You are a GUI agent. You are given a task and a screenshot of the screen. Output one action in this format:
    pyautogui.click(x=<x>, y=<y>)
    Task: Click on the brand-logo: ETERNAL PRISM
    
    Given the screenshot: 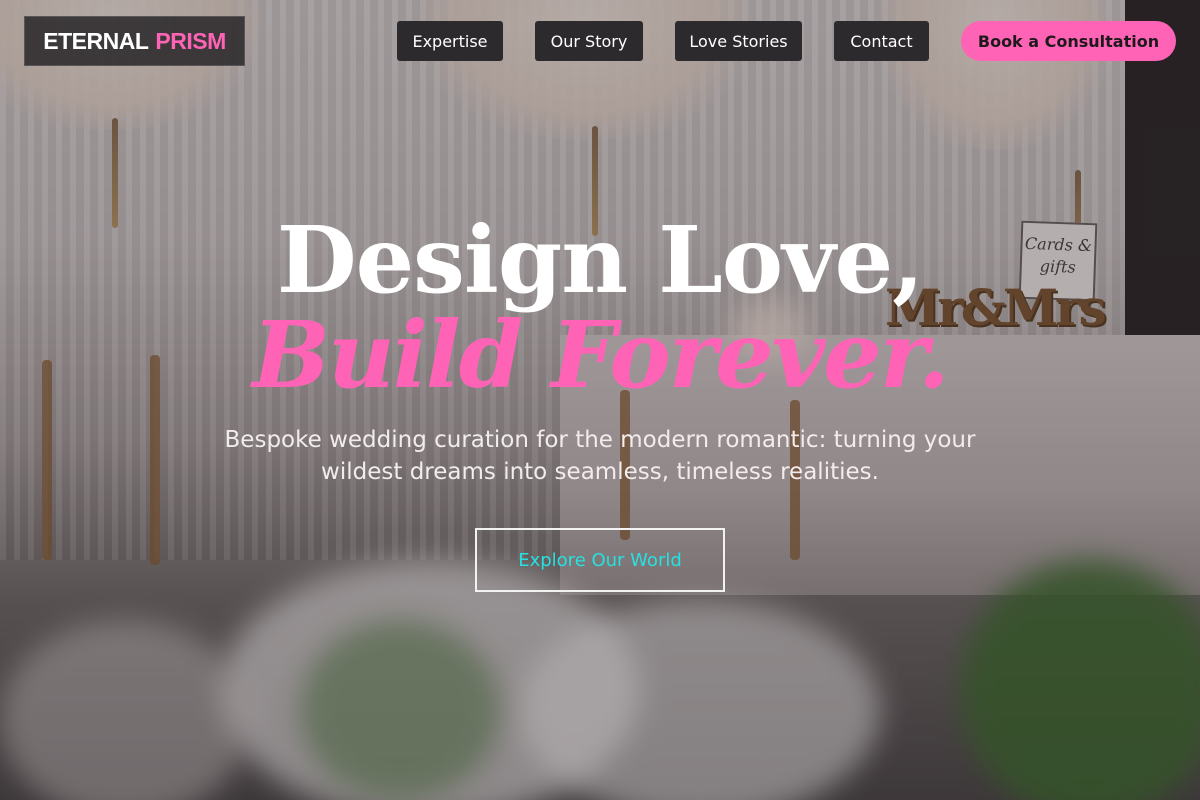 What is the action you would take?
    pyautogui.click(x=134, y=41)
    